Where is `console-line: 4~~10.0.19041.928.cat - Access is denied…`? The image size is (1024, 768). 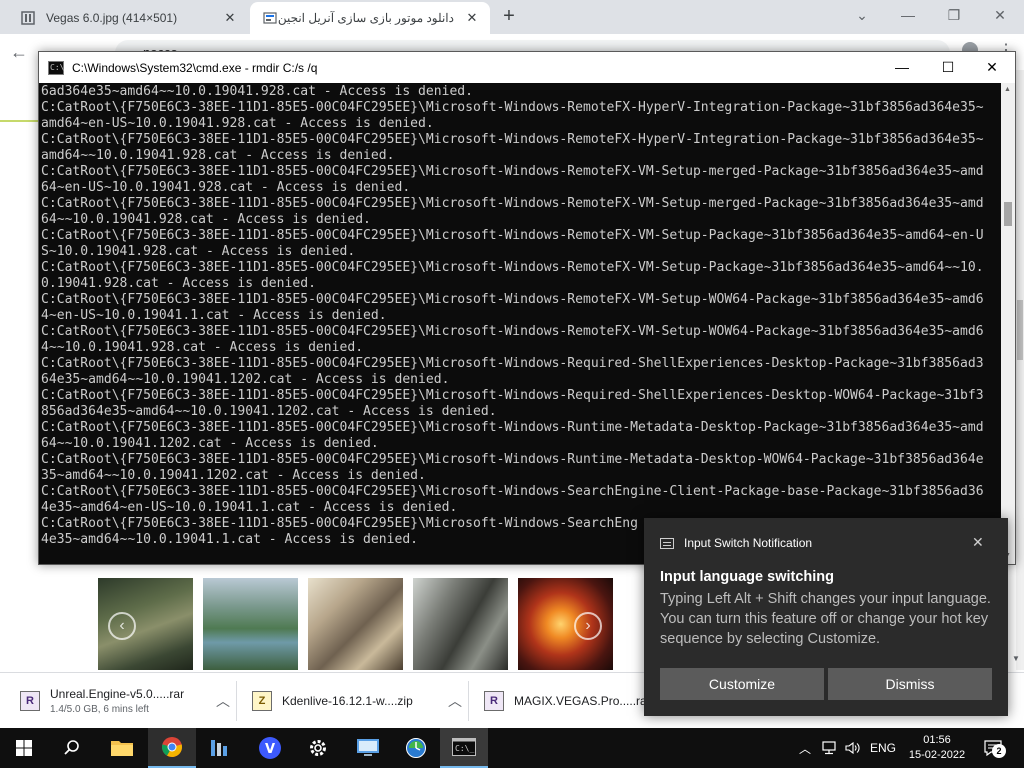 console-line: 4~~10.0.19041.928.cat - Access is denied… is located at coordinates (202, 347).